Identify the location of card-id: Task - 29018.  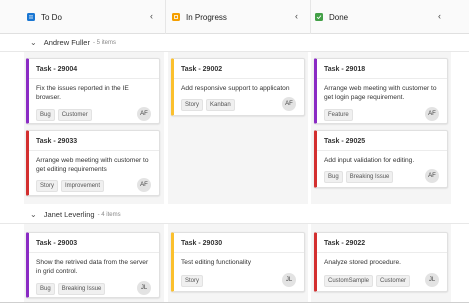
(345, 69).